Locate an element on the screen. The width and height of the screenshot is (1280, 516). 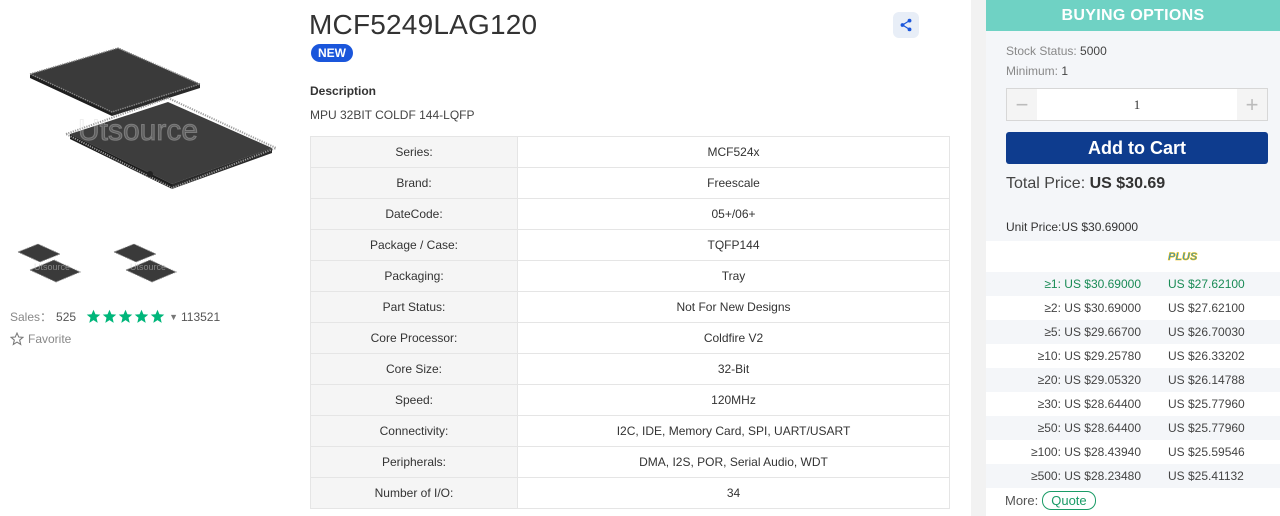
tier-price: ≥30: US $28.64400 is located at coordinates (1089, 404).